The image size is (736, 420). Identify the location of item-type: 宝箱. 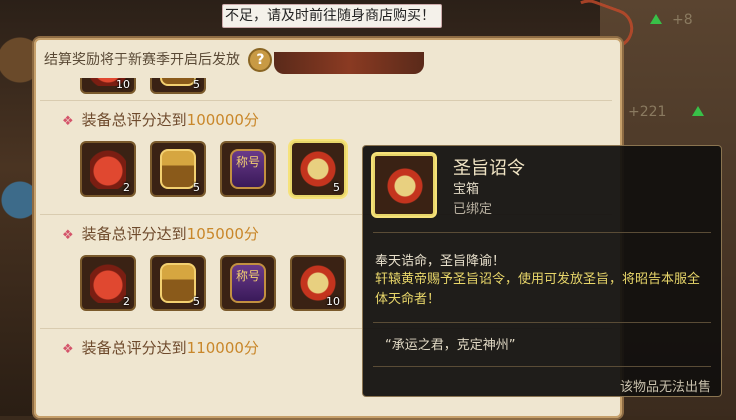
(466, 189).